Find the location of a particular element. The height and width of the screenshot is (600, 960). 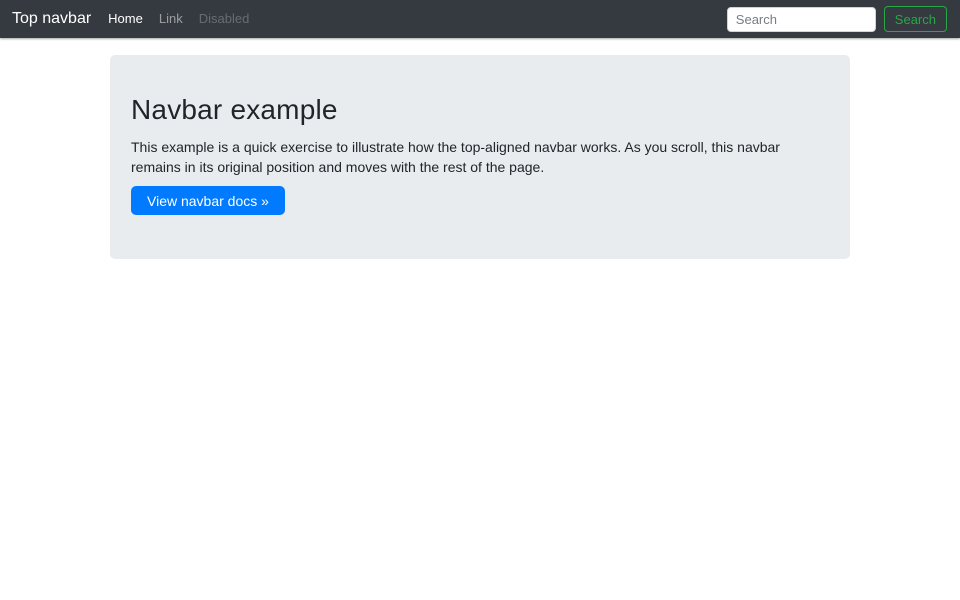

top-navbar: Top navbar Home Link Disabled Search is located at coordinates (480, 19).